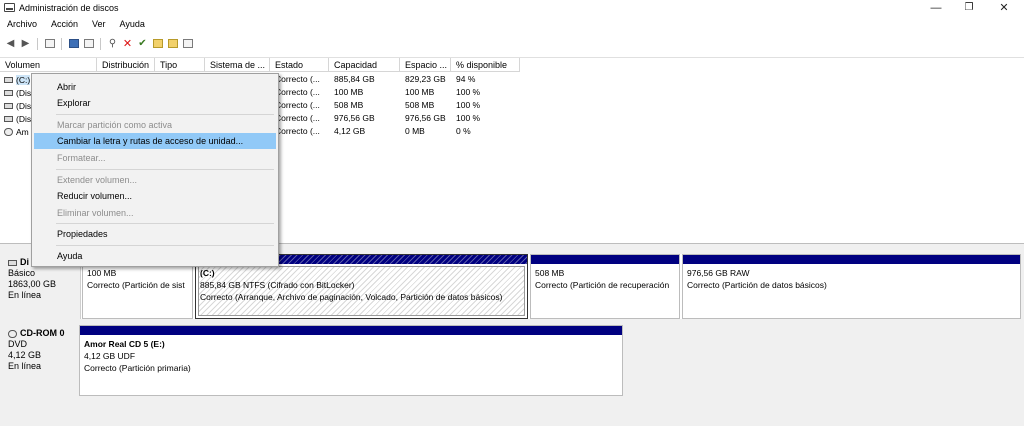 The height and width of the screenshot is (426, 1024). I want to click on disk-0-type: Básico, so click(22, 273).